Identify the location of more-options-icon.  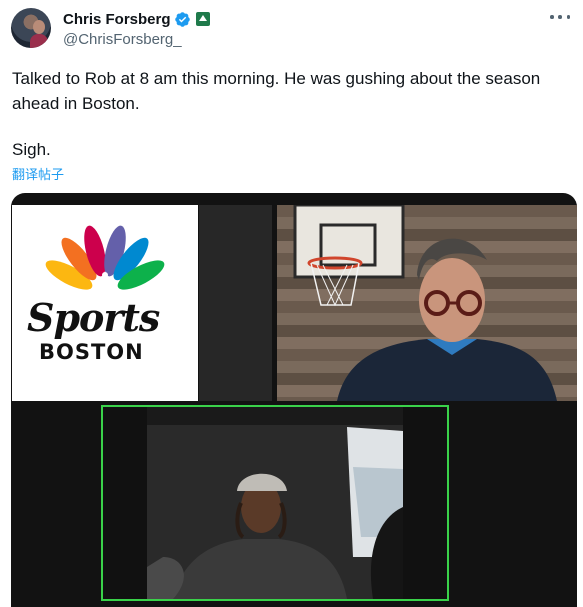
(560, 17).